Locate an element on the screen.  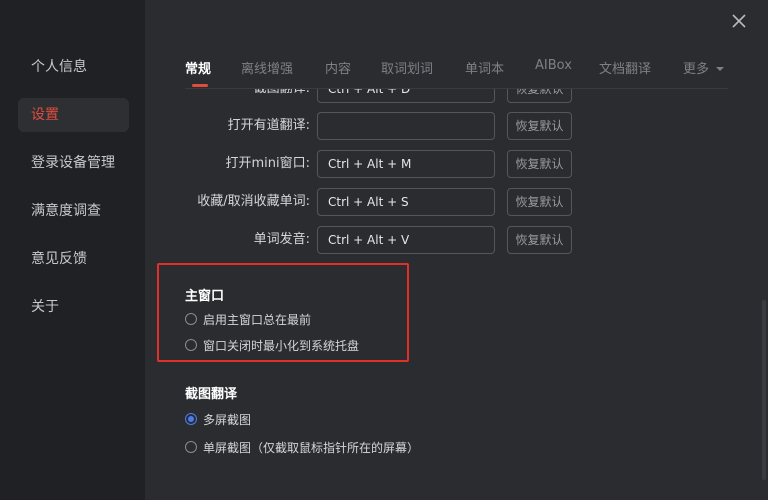
shortcut-label: 打开有道翻译: is located at coordinates (268, 125).